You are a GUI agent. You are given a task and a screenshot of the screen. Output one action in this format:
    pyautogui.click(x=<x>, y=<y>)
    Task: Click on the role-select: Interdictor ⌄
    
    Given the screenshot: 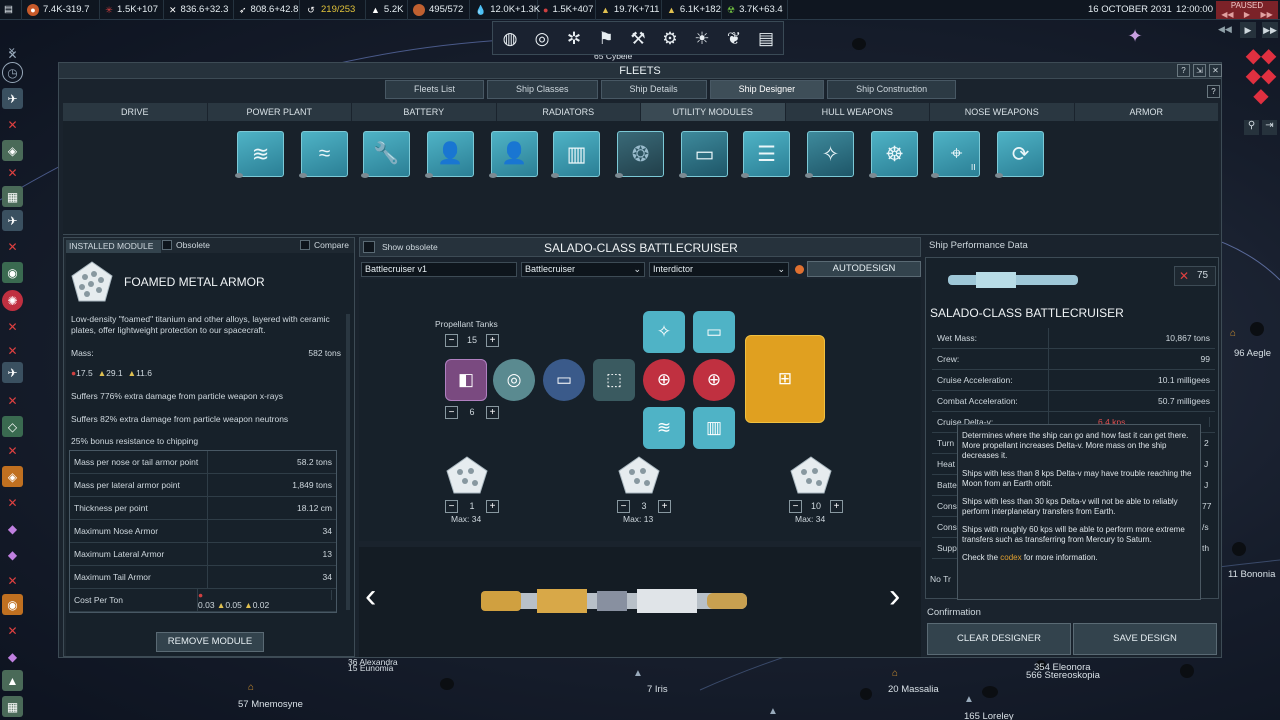 What is the action you would take?
    pyautogui.click(x=719, y=269)
    